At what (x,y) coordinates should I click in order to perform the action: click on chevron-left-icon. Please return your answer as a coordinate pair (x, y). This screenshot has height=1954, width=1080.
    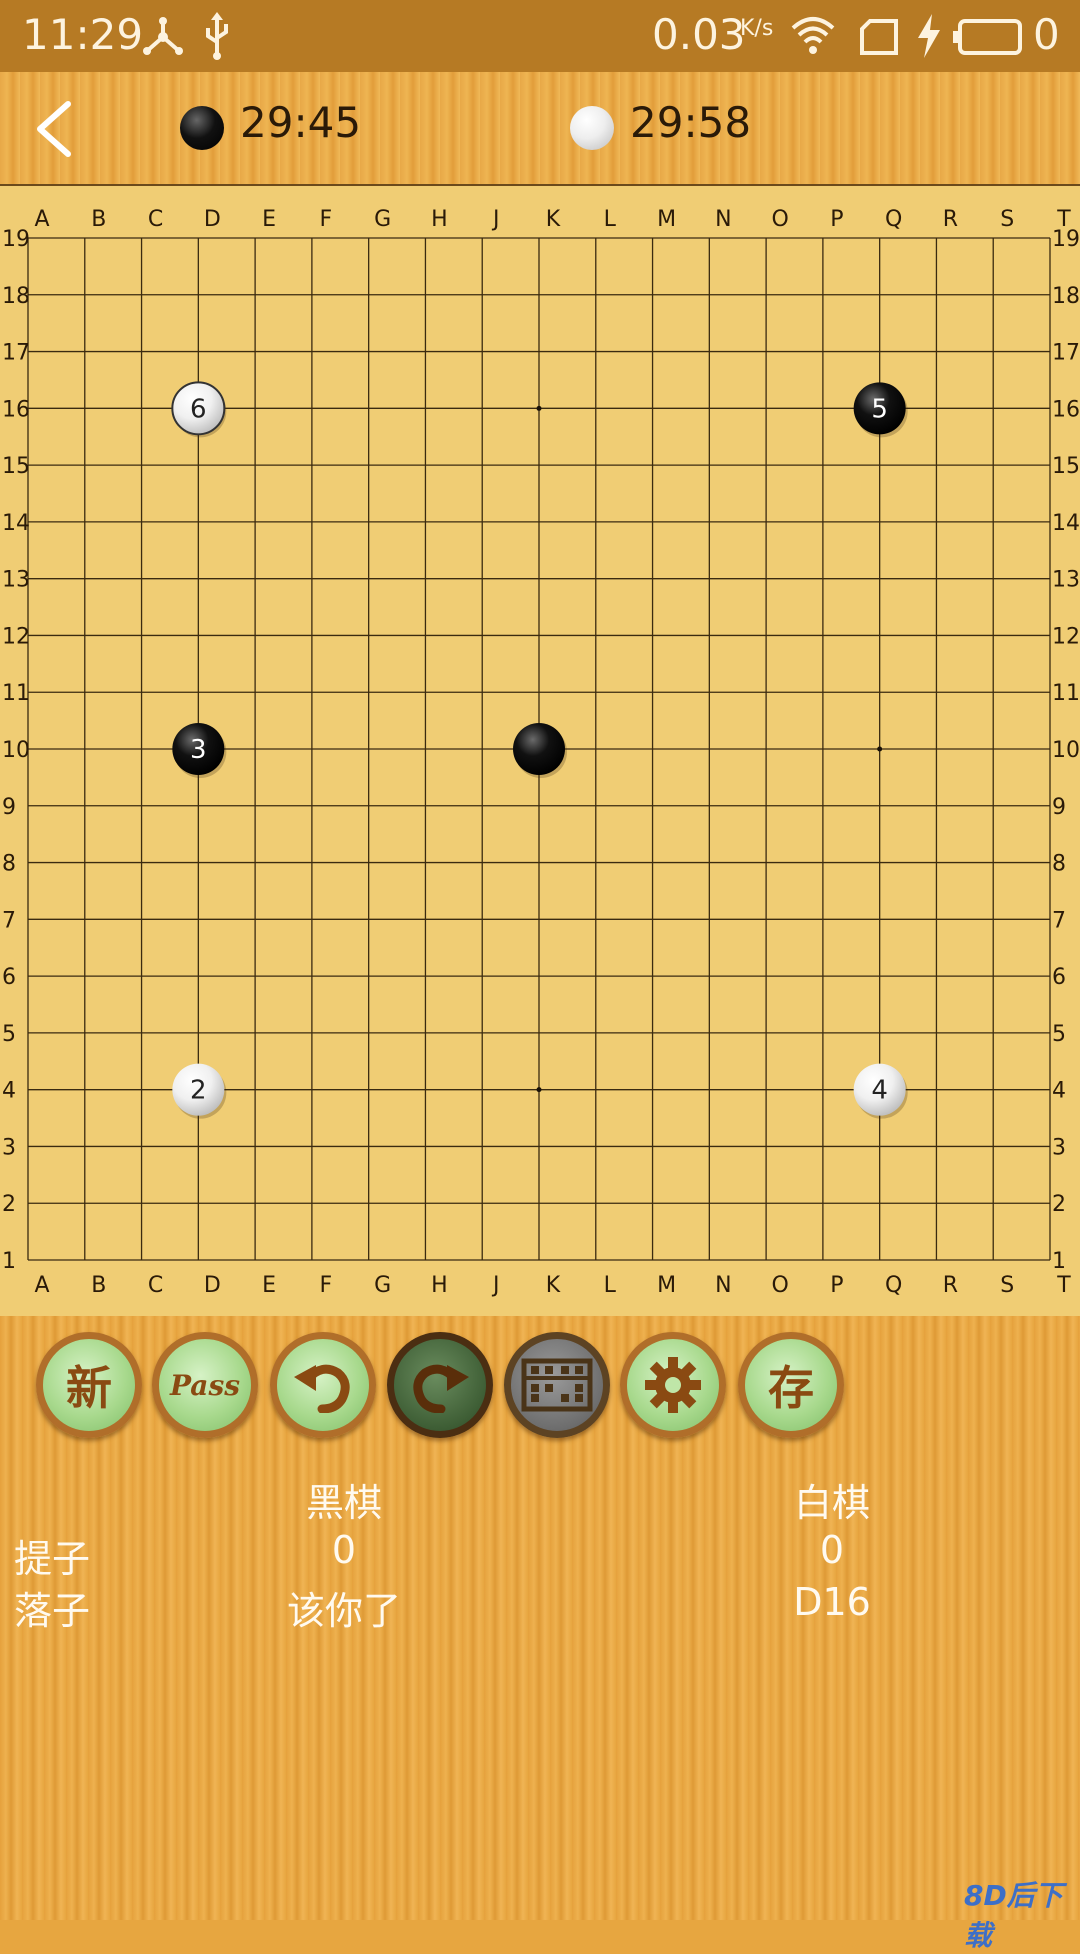
    Looking at the image, I should click on (54, 129).